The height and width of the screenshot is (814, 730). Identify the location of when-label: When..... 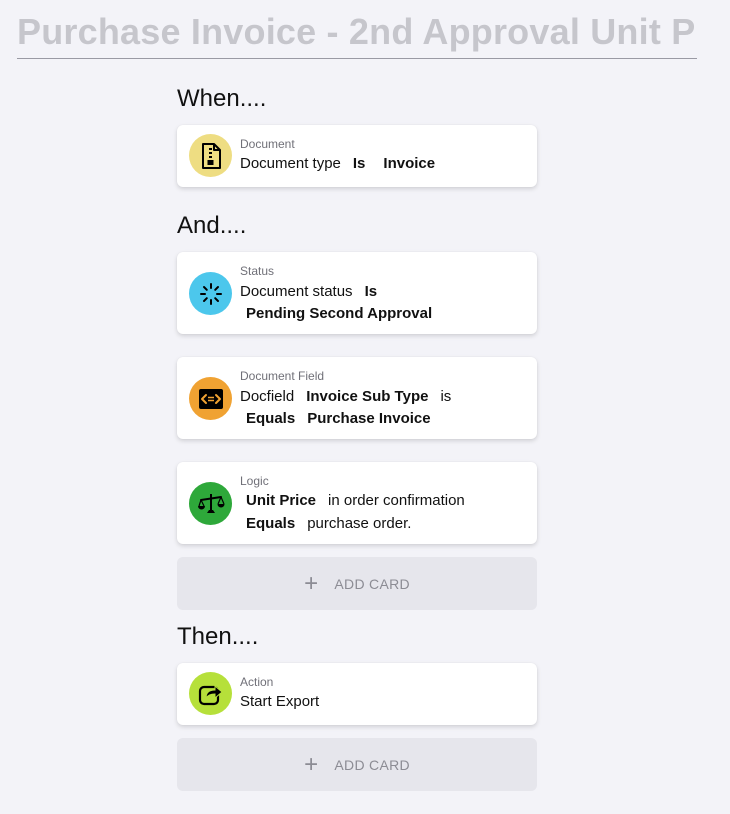
(222, 98).